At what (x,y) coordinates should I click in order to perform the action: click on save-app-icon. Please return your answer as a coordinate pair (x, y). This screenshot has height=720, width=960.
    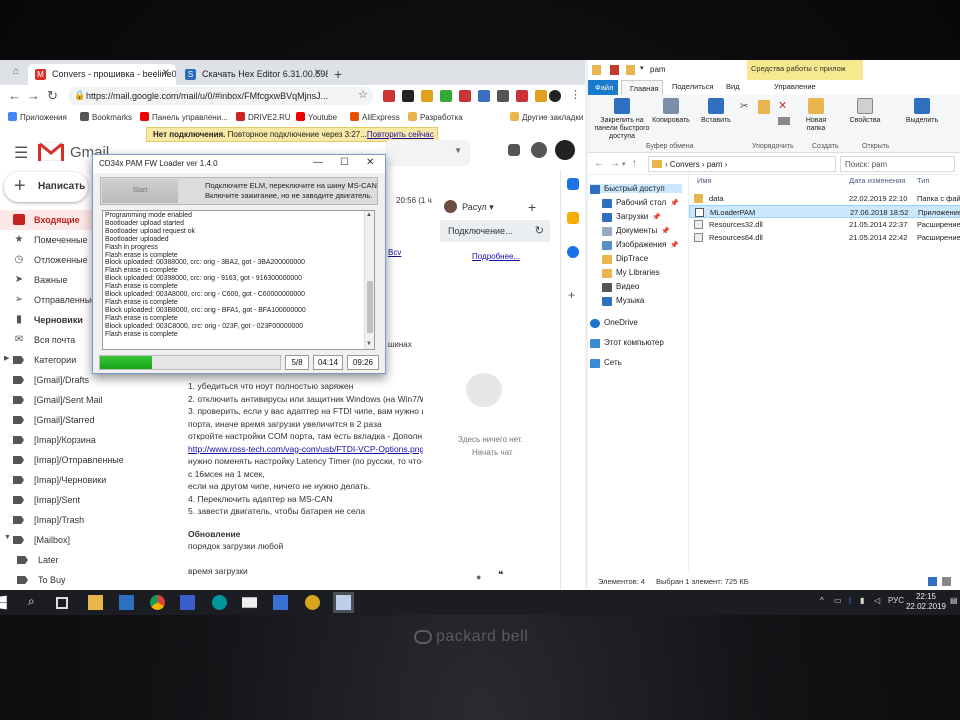
    Looking at the image, I should click on (187, 602).